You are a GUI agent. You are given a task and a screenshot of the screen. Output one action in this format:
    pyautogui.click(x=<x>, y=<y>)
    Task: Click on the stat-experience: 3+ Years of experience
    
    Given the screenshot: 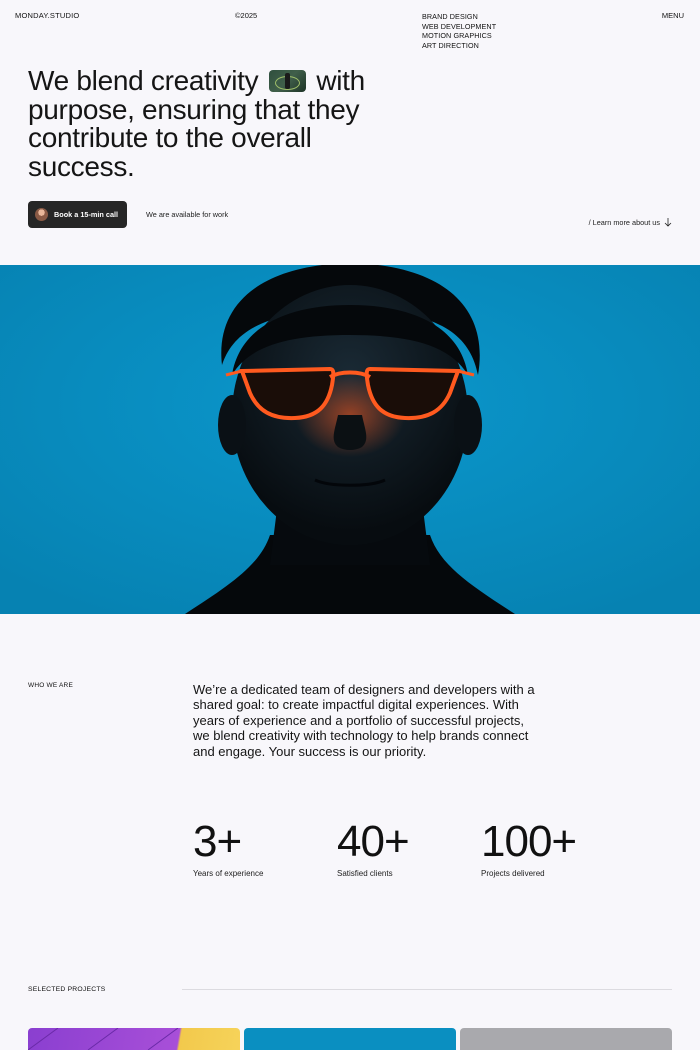 What is the action you would take?
    pyautogui.click(x=228, y=848)
    